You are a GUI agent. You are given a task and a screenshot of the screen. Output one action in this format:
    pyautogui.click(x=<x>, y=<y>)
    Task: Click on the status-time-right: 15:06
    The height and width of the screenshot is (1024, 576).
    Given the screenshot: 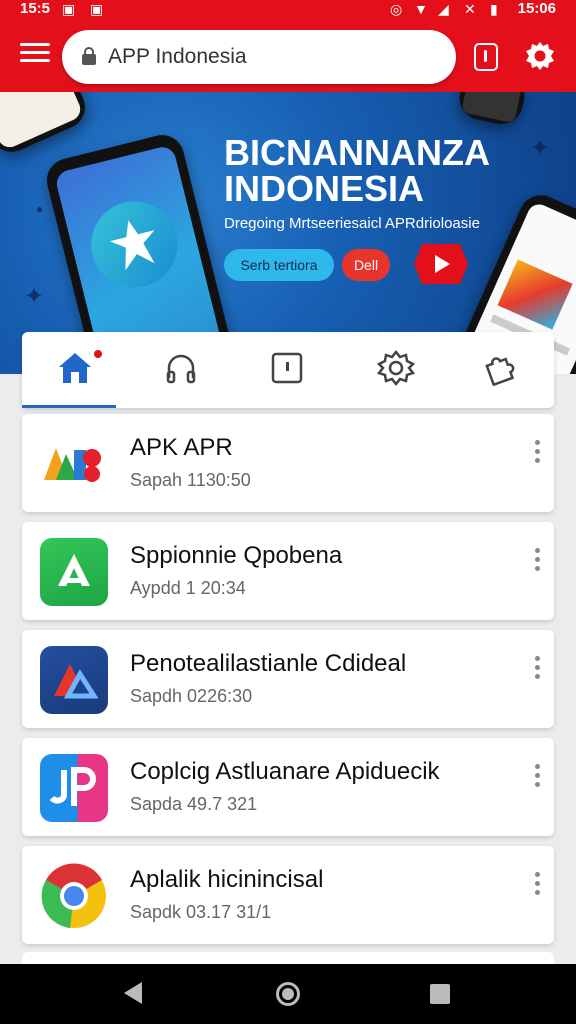 What is the action you would take?
    pyautogui.click(x=536, y=8)
    